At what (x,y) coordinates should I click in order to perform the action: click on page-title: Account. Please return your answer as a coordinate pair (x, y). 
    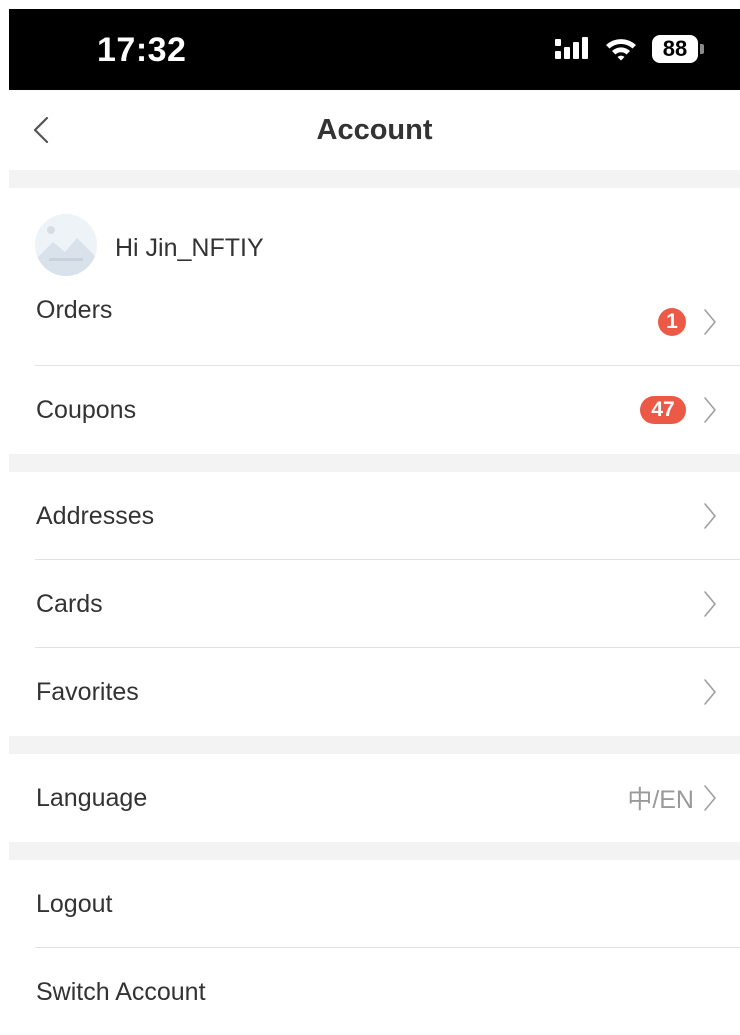
    Looking at the image, I should click on (374, 130).